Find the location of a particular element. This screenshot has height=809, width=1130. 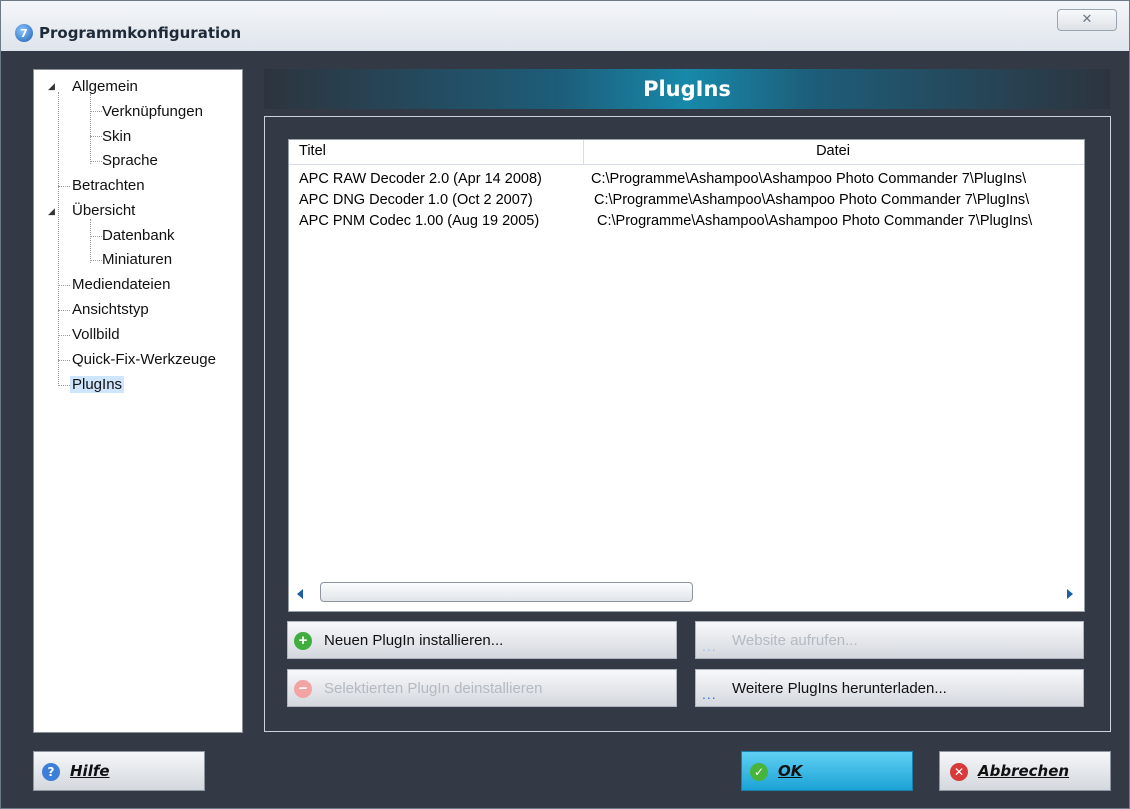

tree-item-label: Betrachten is located at coordinates (108, 185).